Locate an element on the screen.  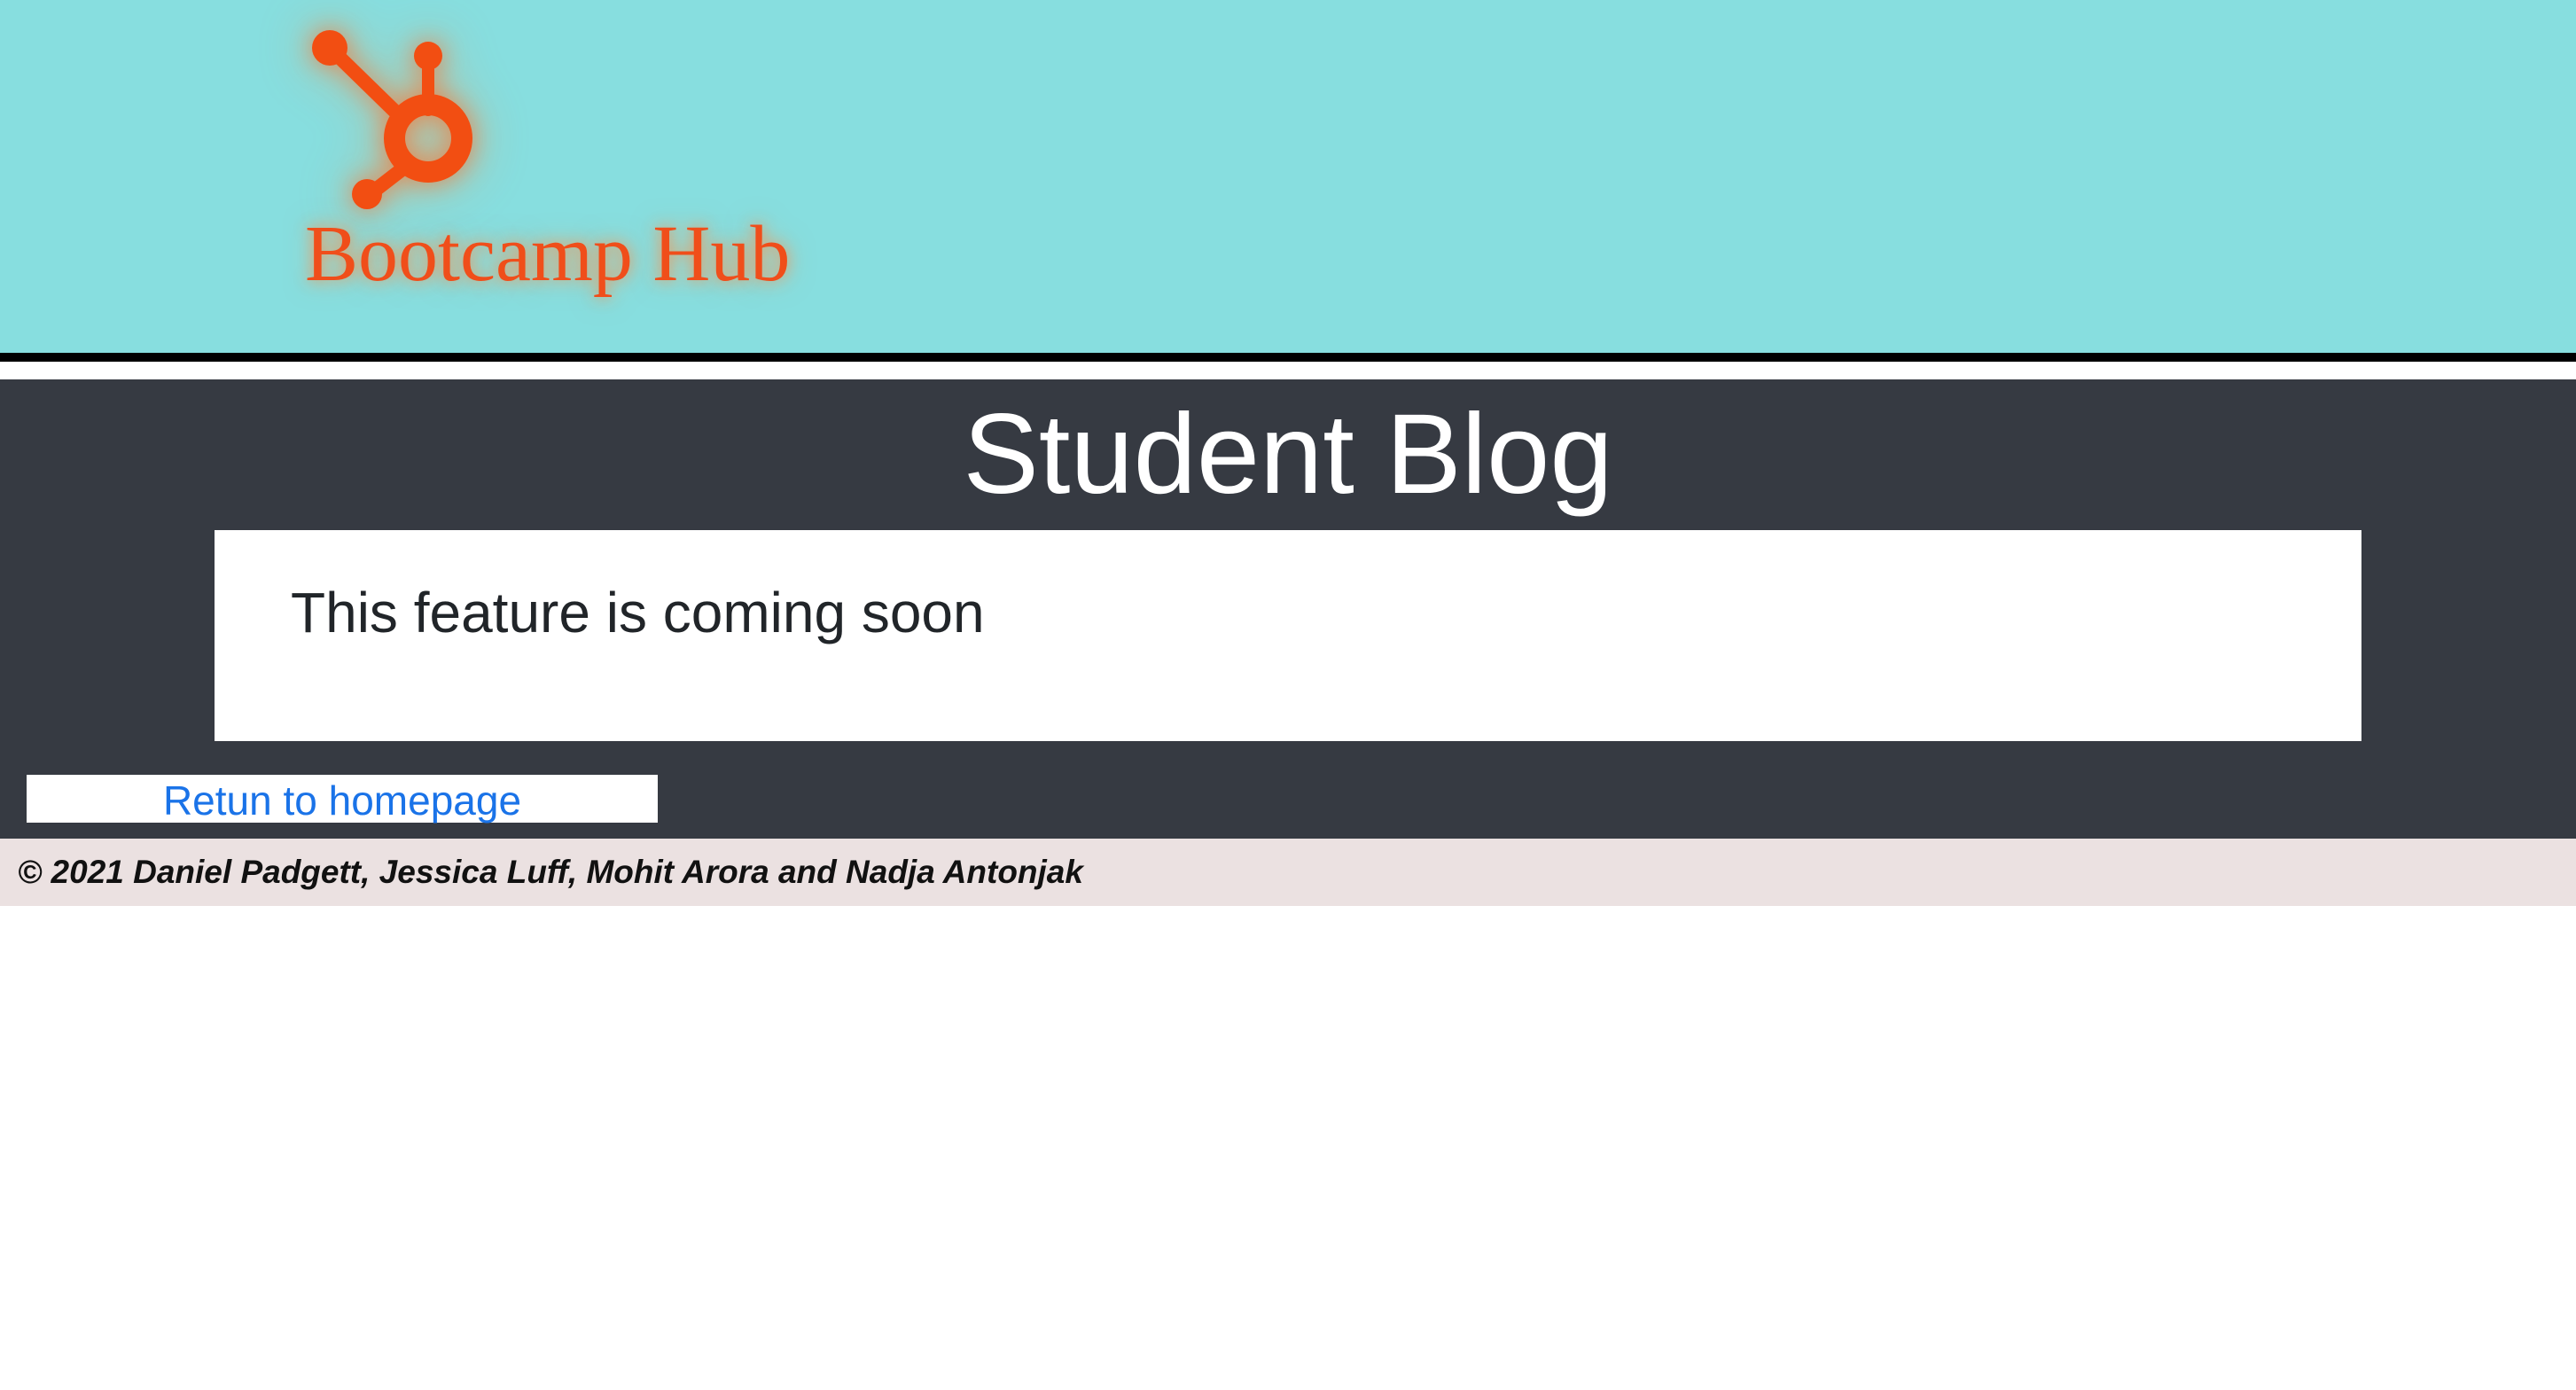
page-title: Student Blog is located at coordinates (1288, 455).